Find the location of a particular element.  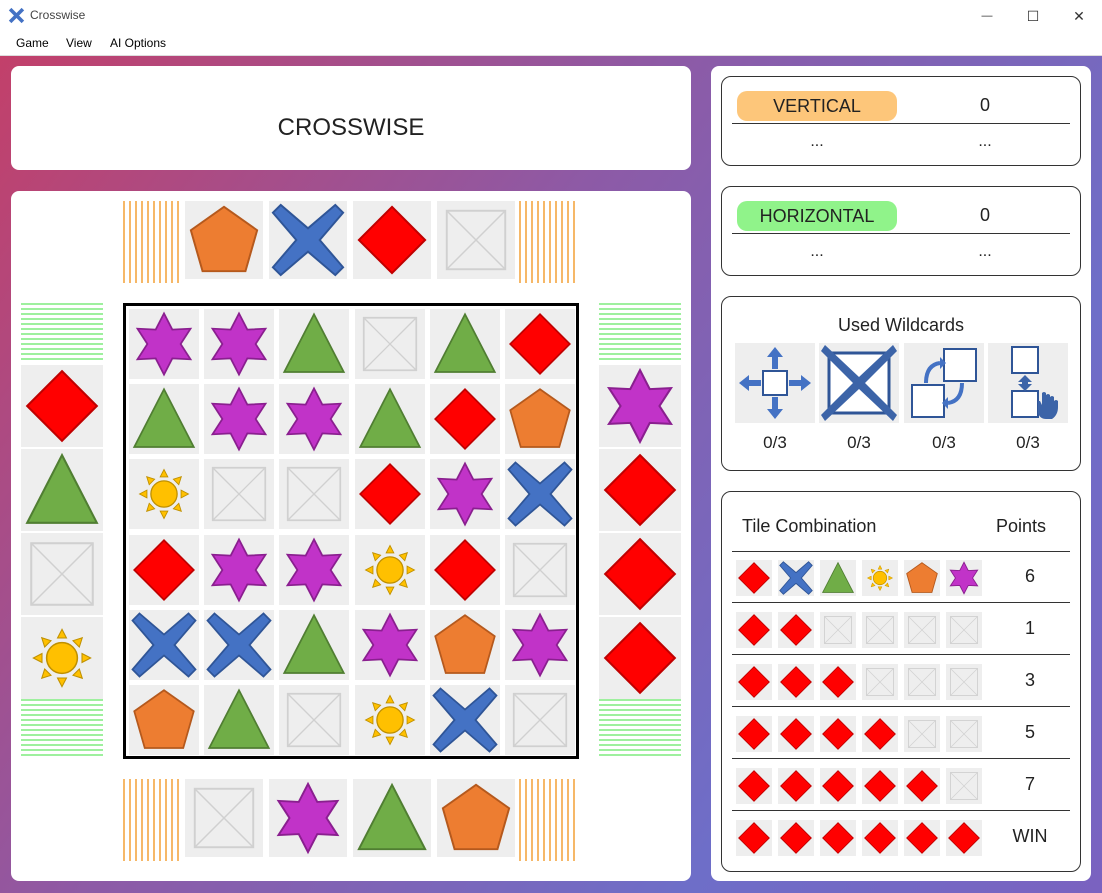

combo-row: 7 is located at coordinates (901, 785).